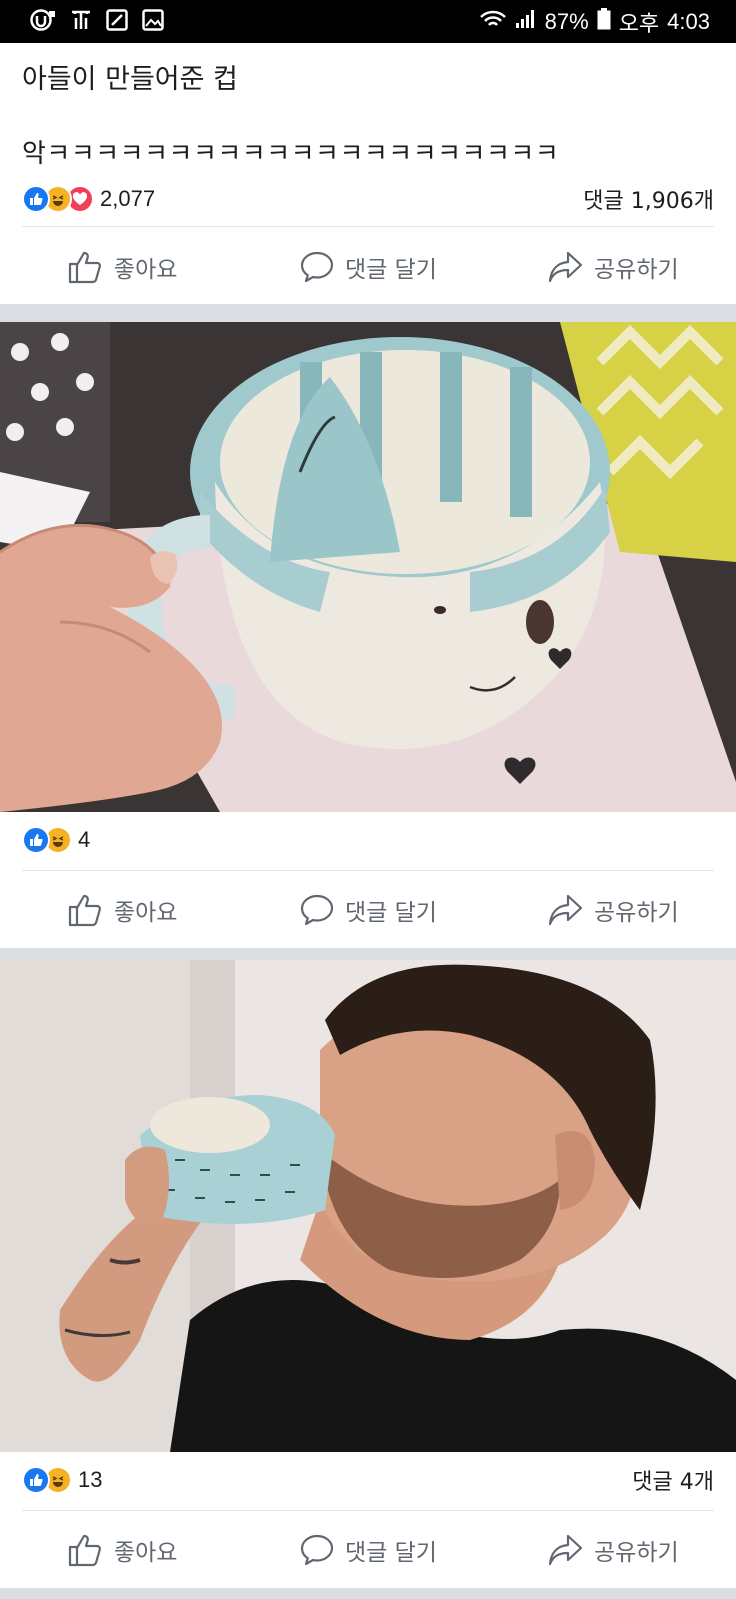 The width and height of the screenshot is (736, 1599). I want to click on photo-2-reaction-count: 13, so click(90, 1479).